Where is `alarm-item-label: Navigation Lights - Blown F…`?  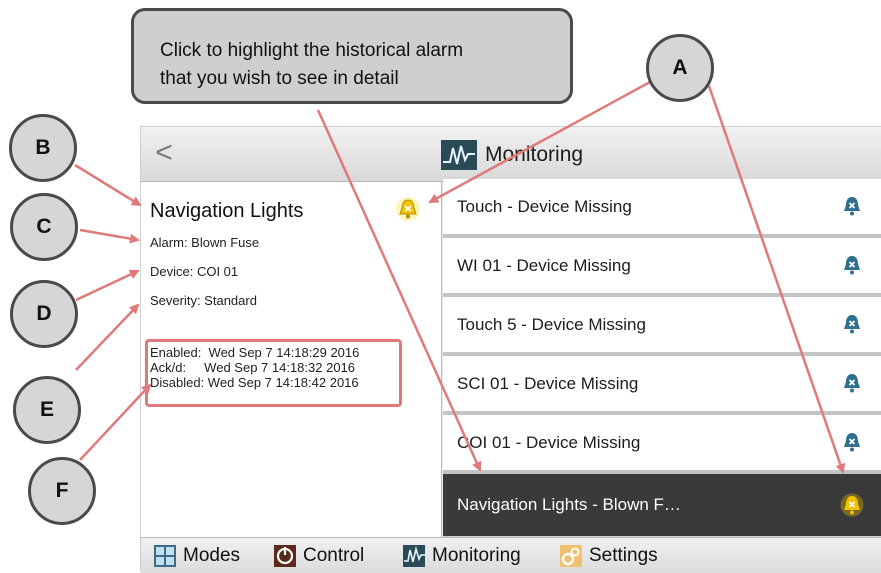
alarm-item-label: Navigation Lights - Blown F… is located at coordinates (569, 504).